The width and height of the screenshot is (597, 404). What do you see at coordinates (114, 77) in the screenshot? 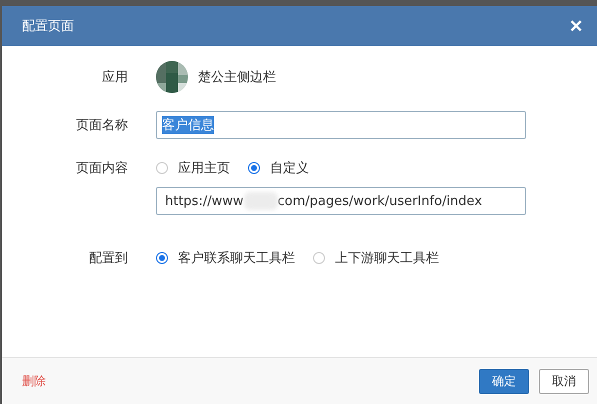
I see `field-label: 应用` at bounding box center [114, 77].